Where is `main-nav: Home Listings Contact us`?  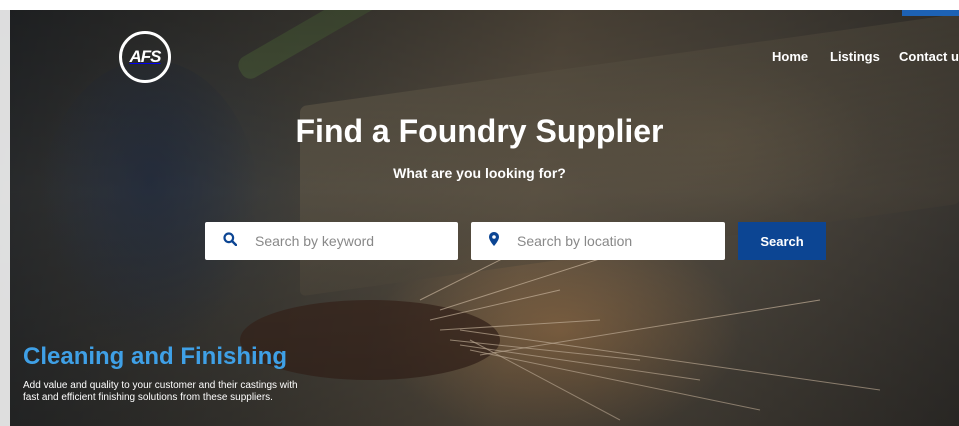 main-nav: Home Listings Contact us is located at coordinates (479, 58).